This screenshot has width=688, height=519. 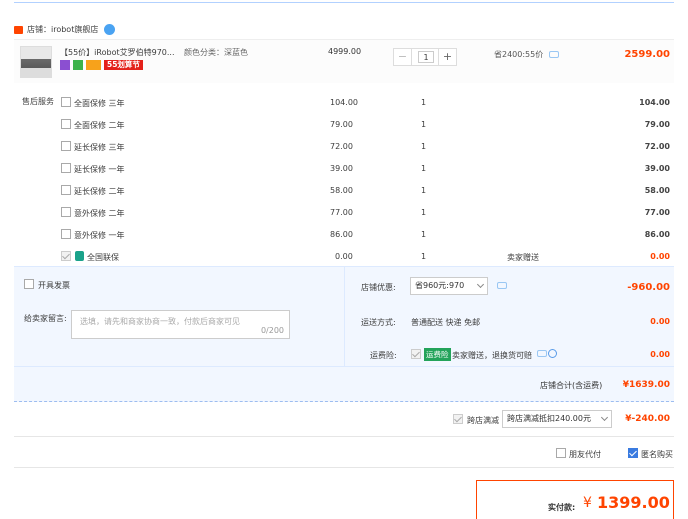 What do you see at coordinates (549, 418) in the screenshot?
I see `cross-store-value: 跨店满减抵扣240.00元` at bounding box center [549, 418].